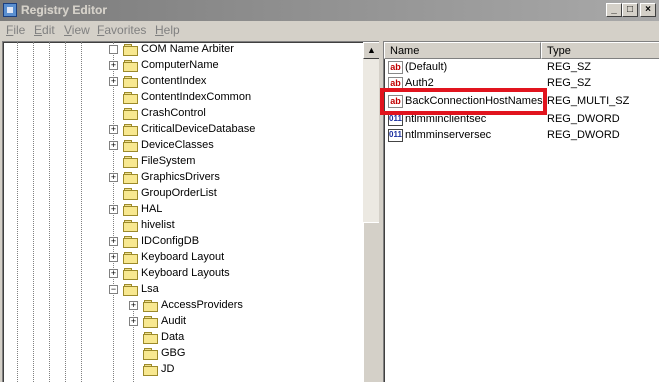 This screenshot has width=659, height=382. What do you see at coordinates (113, 49) in the screenshot?
I see `expander` at bounding box center [113, 49].